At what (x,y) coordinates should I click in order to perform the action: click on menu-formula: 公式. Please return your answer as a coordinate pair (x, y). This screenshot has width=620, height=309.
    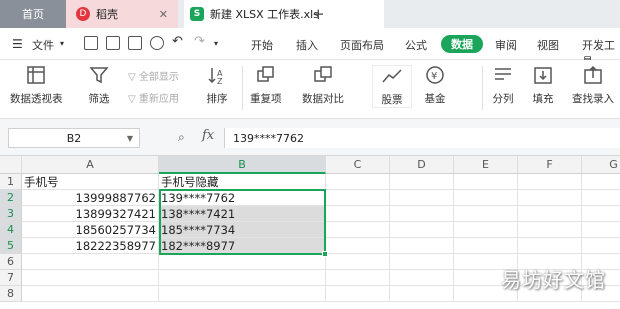
    Looking at the image, I should click on (416, 45).